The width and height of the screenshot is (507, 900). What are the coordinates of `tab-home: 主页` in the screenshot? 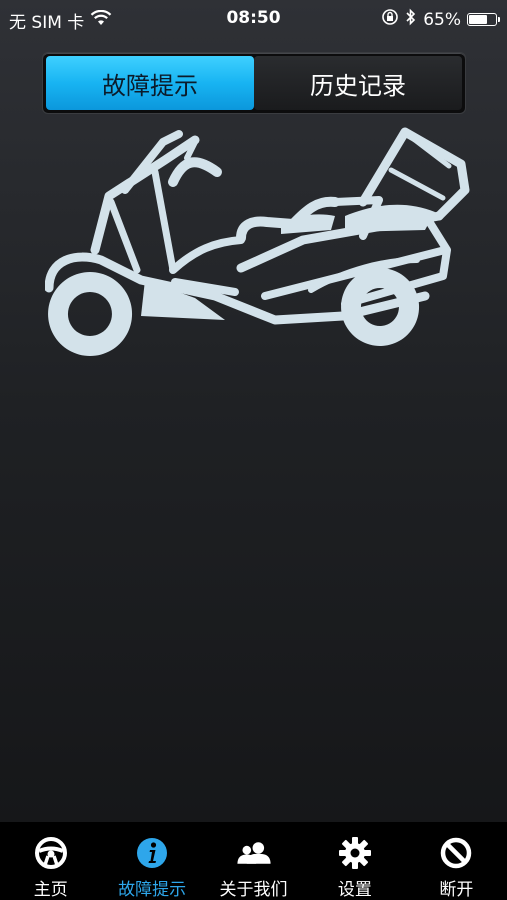 It's located at (50, 861).